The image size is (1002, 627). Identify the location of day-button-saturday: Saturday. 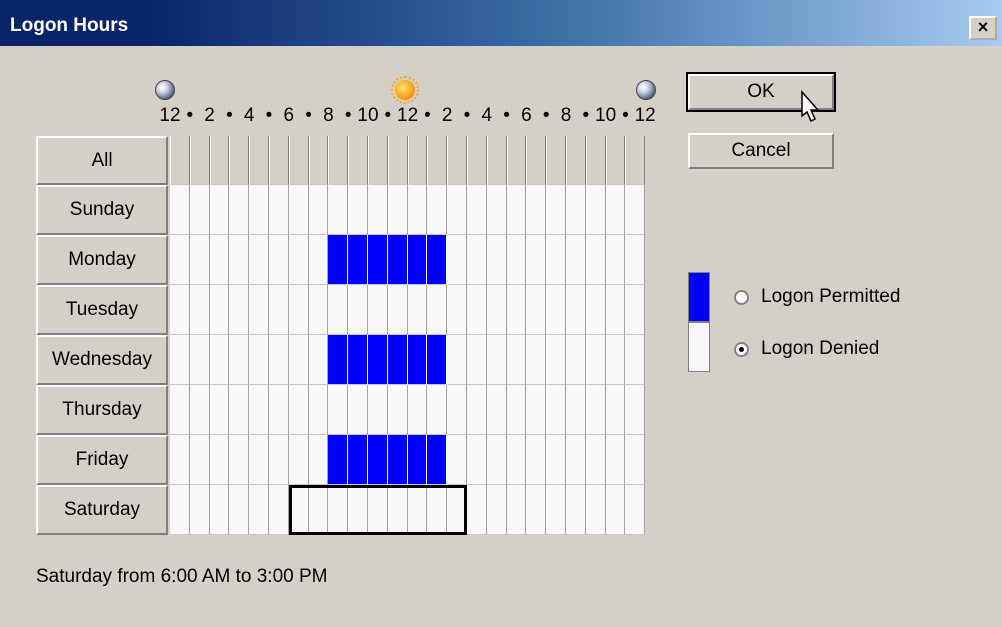
(102, 510).